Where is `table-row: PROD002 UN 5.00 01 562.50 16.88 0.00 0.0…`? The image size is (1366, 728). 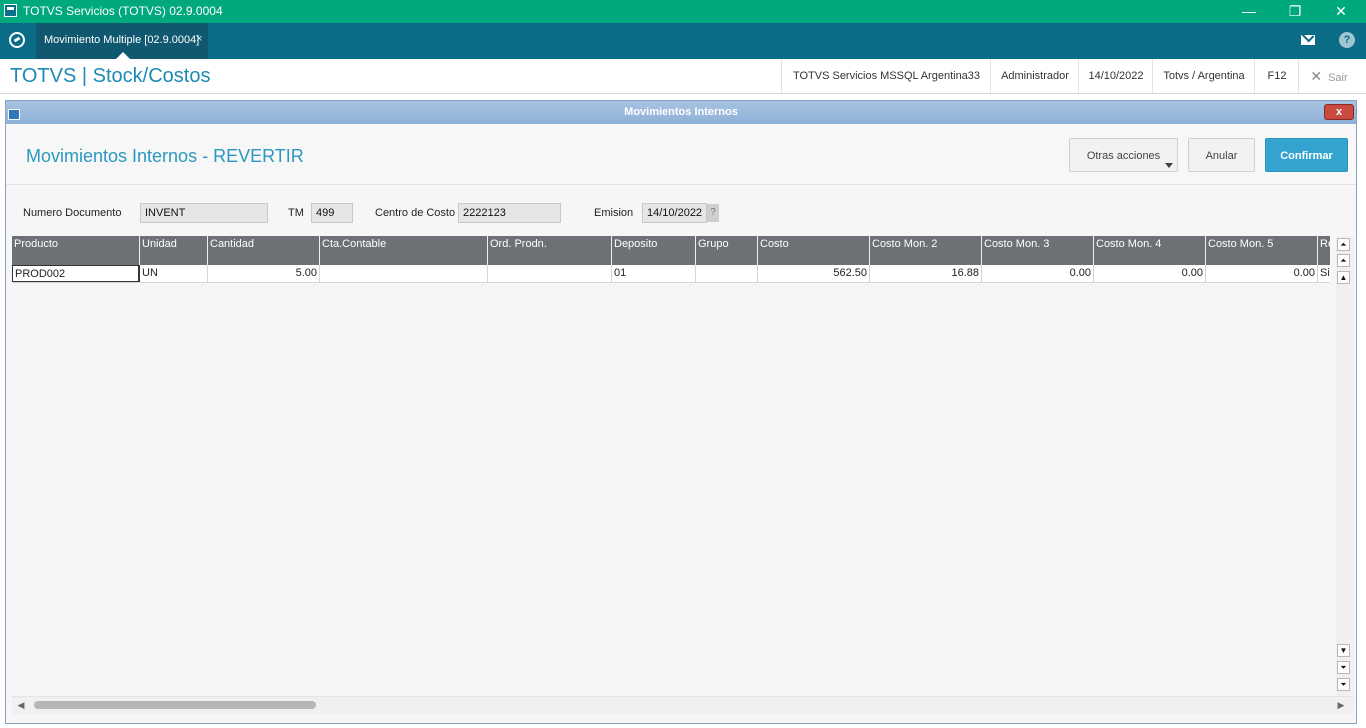 table-row: PROD002 UN 5.00 01 562.50 16.88 0.00 0.0… is located at coordinates (671, 274).